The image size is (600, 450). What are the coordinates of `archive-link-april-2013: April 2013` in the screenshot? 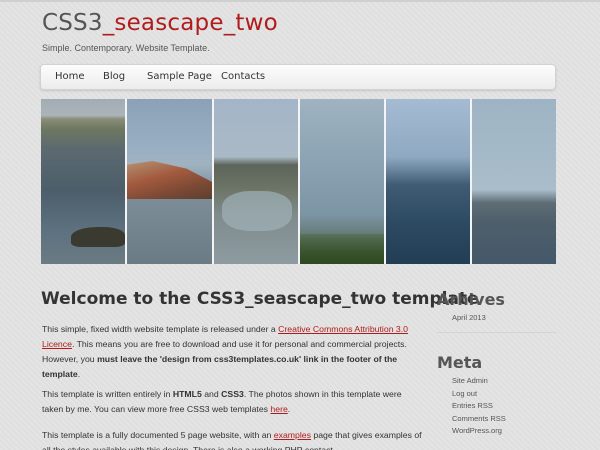 It's located at (469, 318).